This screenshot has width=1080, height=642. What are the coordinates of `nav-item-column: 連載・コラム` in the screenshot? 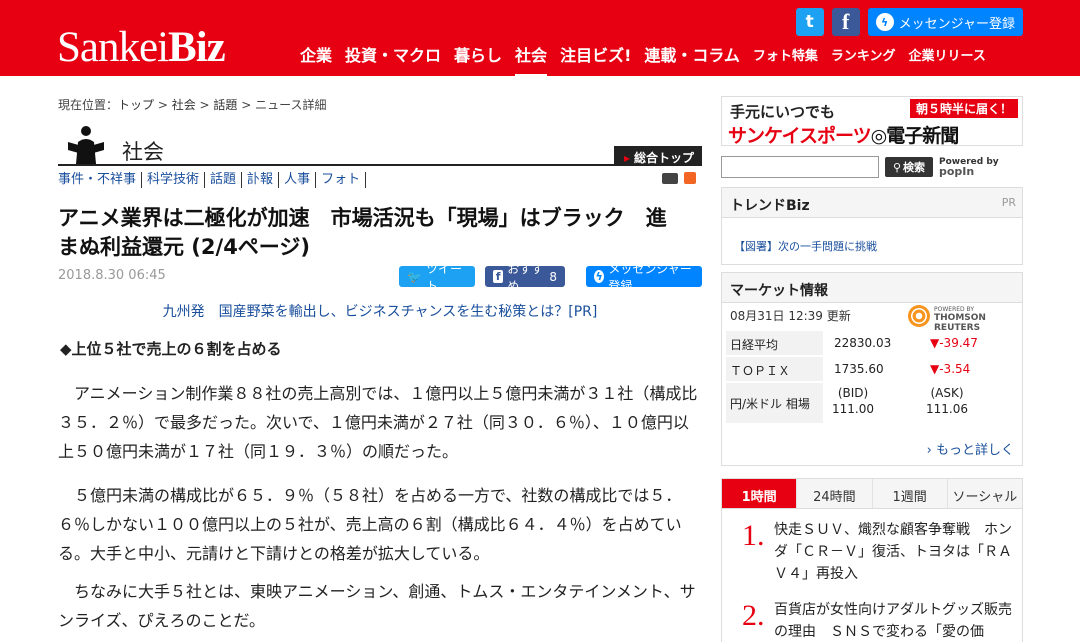 It's located at (692, 54).